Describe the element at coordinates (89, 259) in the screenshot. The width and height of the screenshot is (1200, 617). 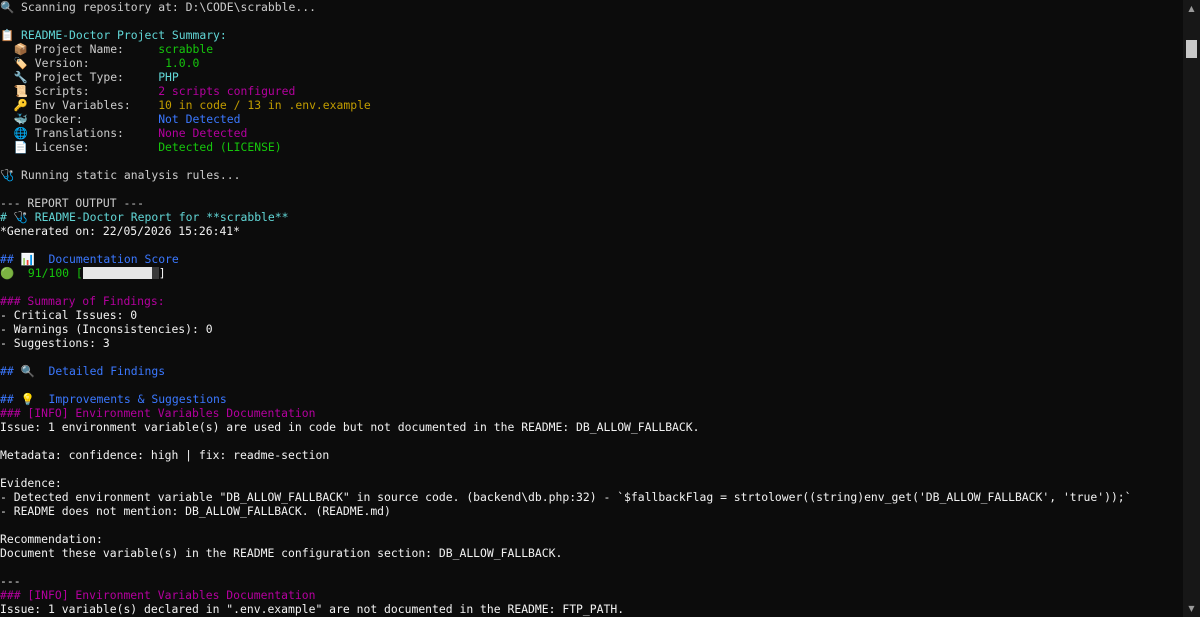
I see `terminal-text: ## 📊 Documentation Score` at that location.